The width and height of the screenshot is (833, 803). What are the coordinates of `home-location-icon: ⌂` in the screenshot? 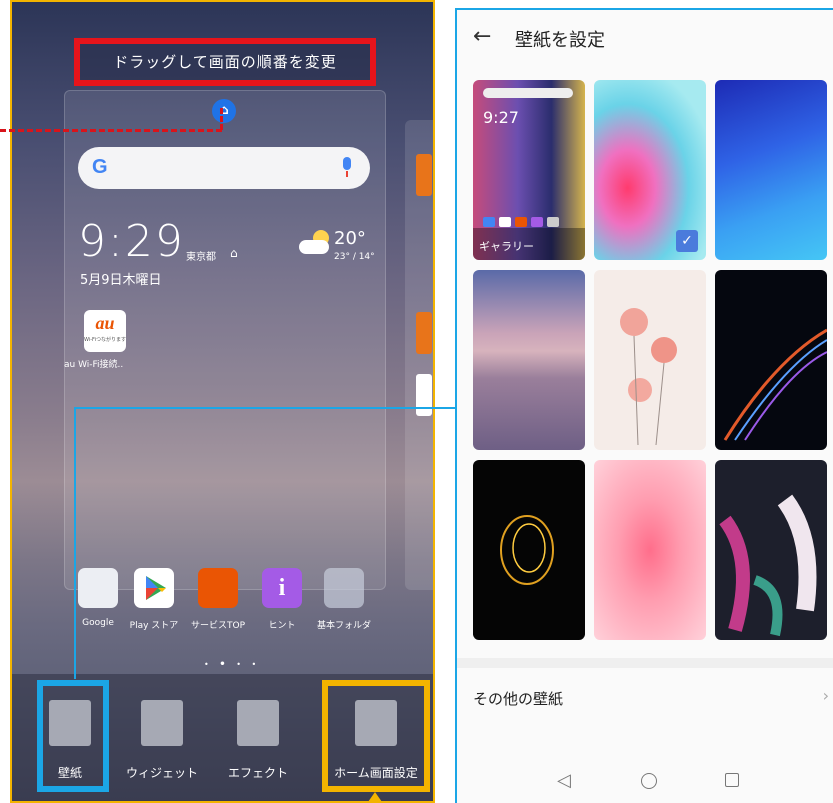 It's located at (234, 253).